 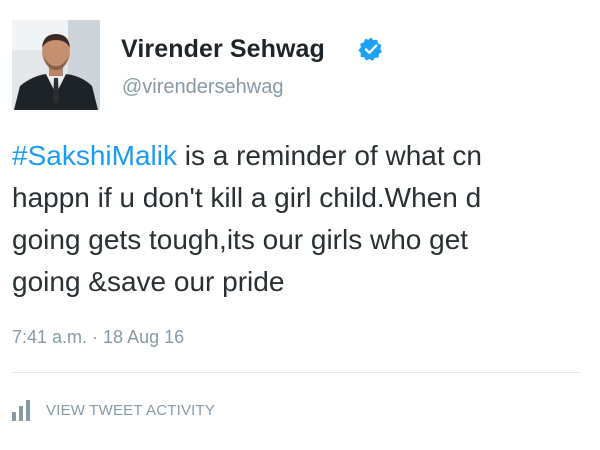 I want to click on avatar, so click(x=56, y=65).